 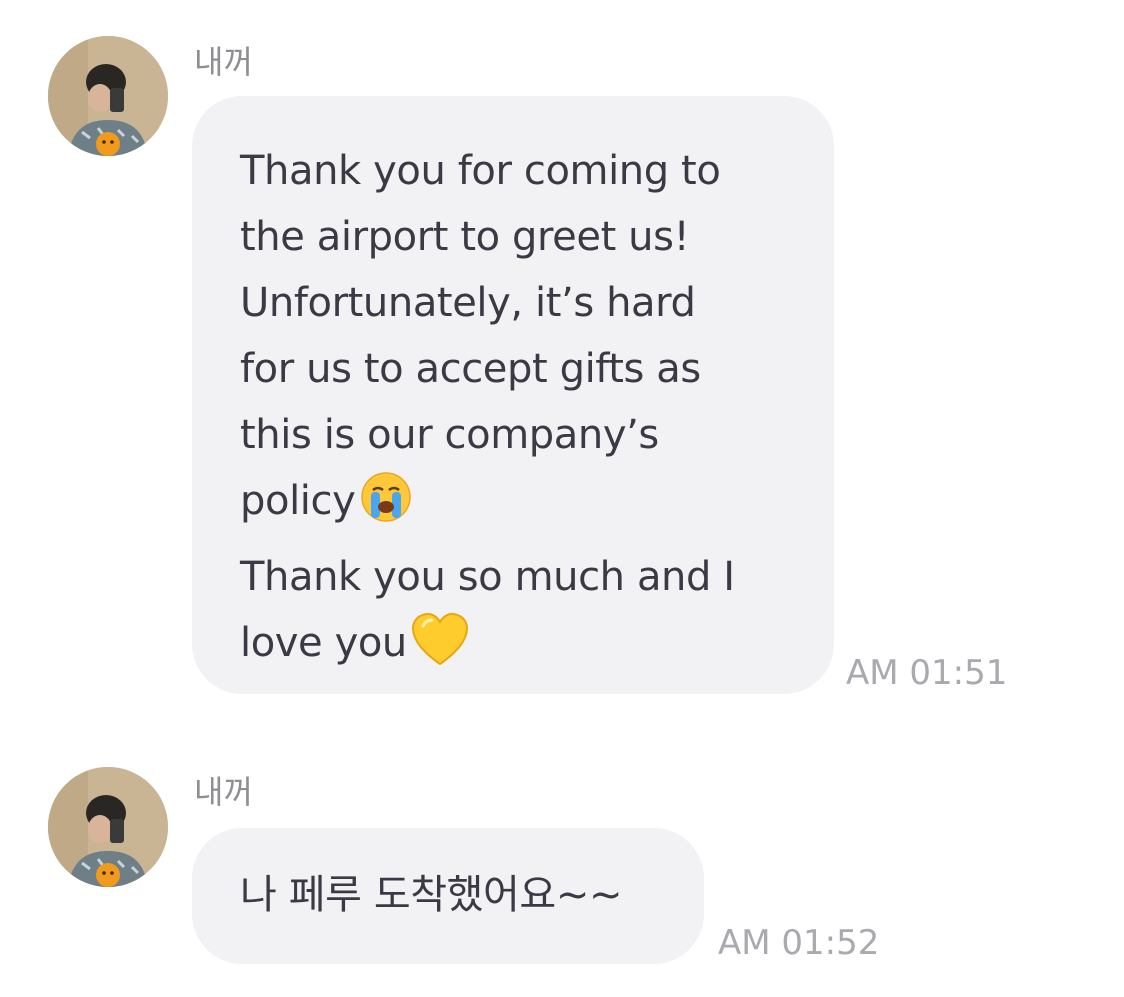 I want to click on message-line: Thank you for coming to, so click(x=480, y=171).